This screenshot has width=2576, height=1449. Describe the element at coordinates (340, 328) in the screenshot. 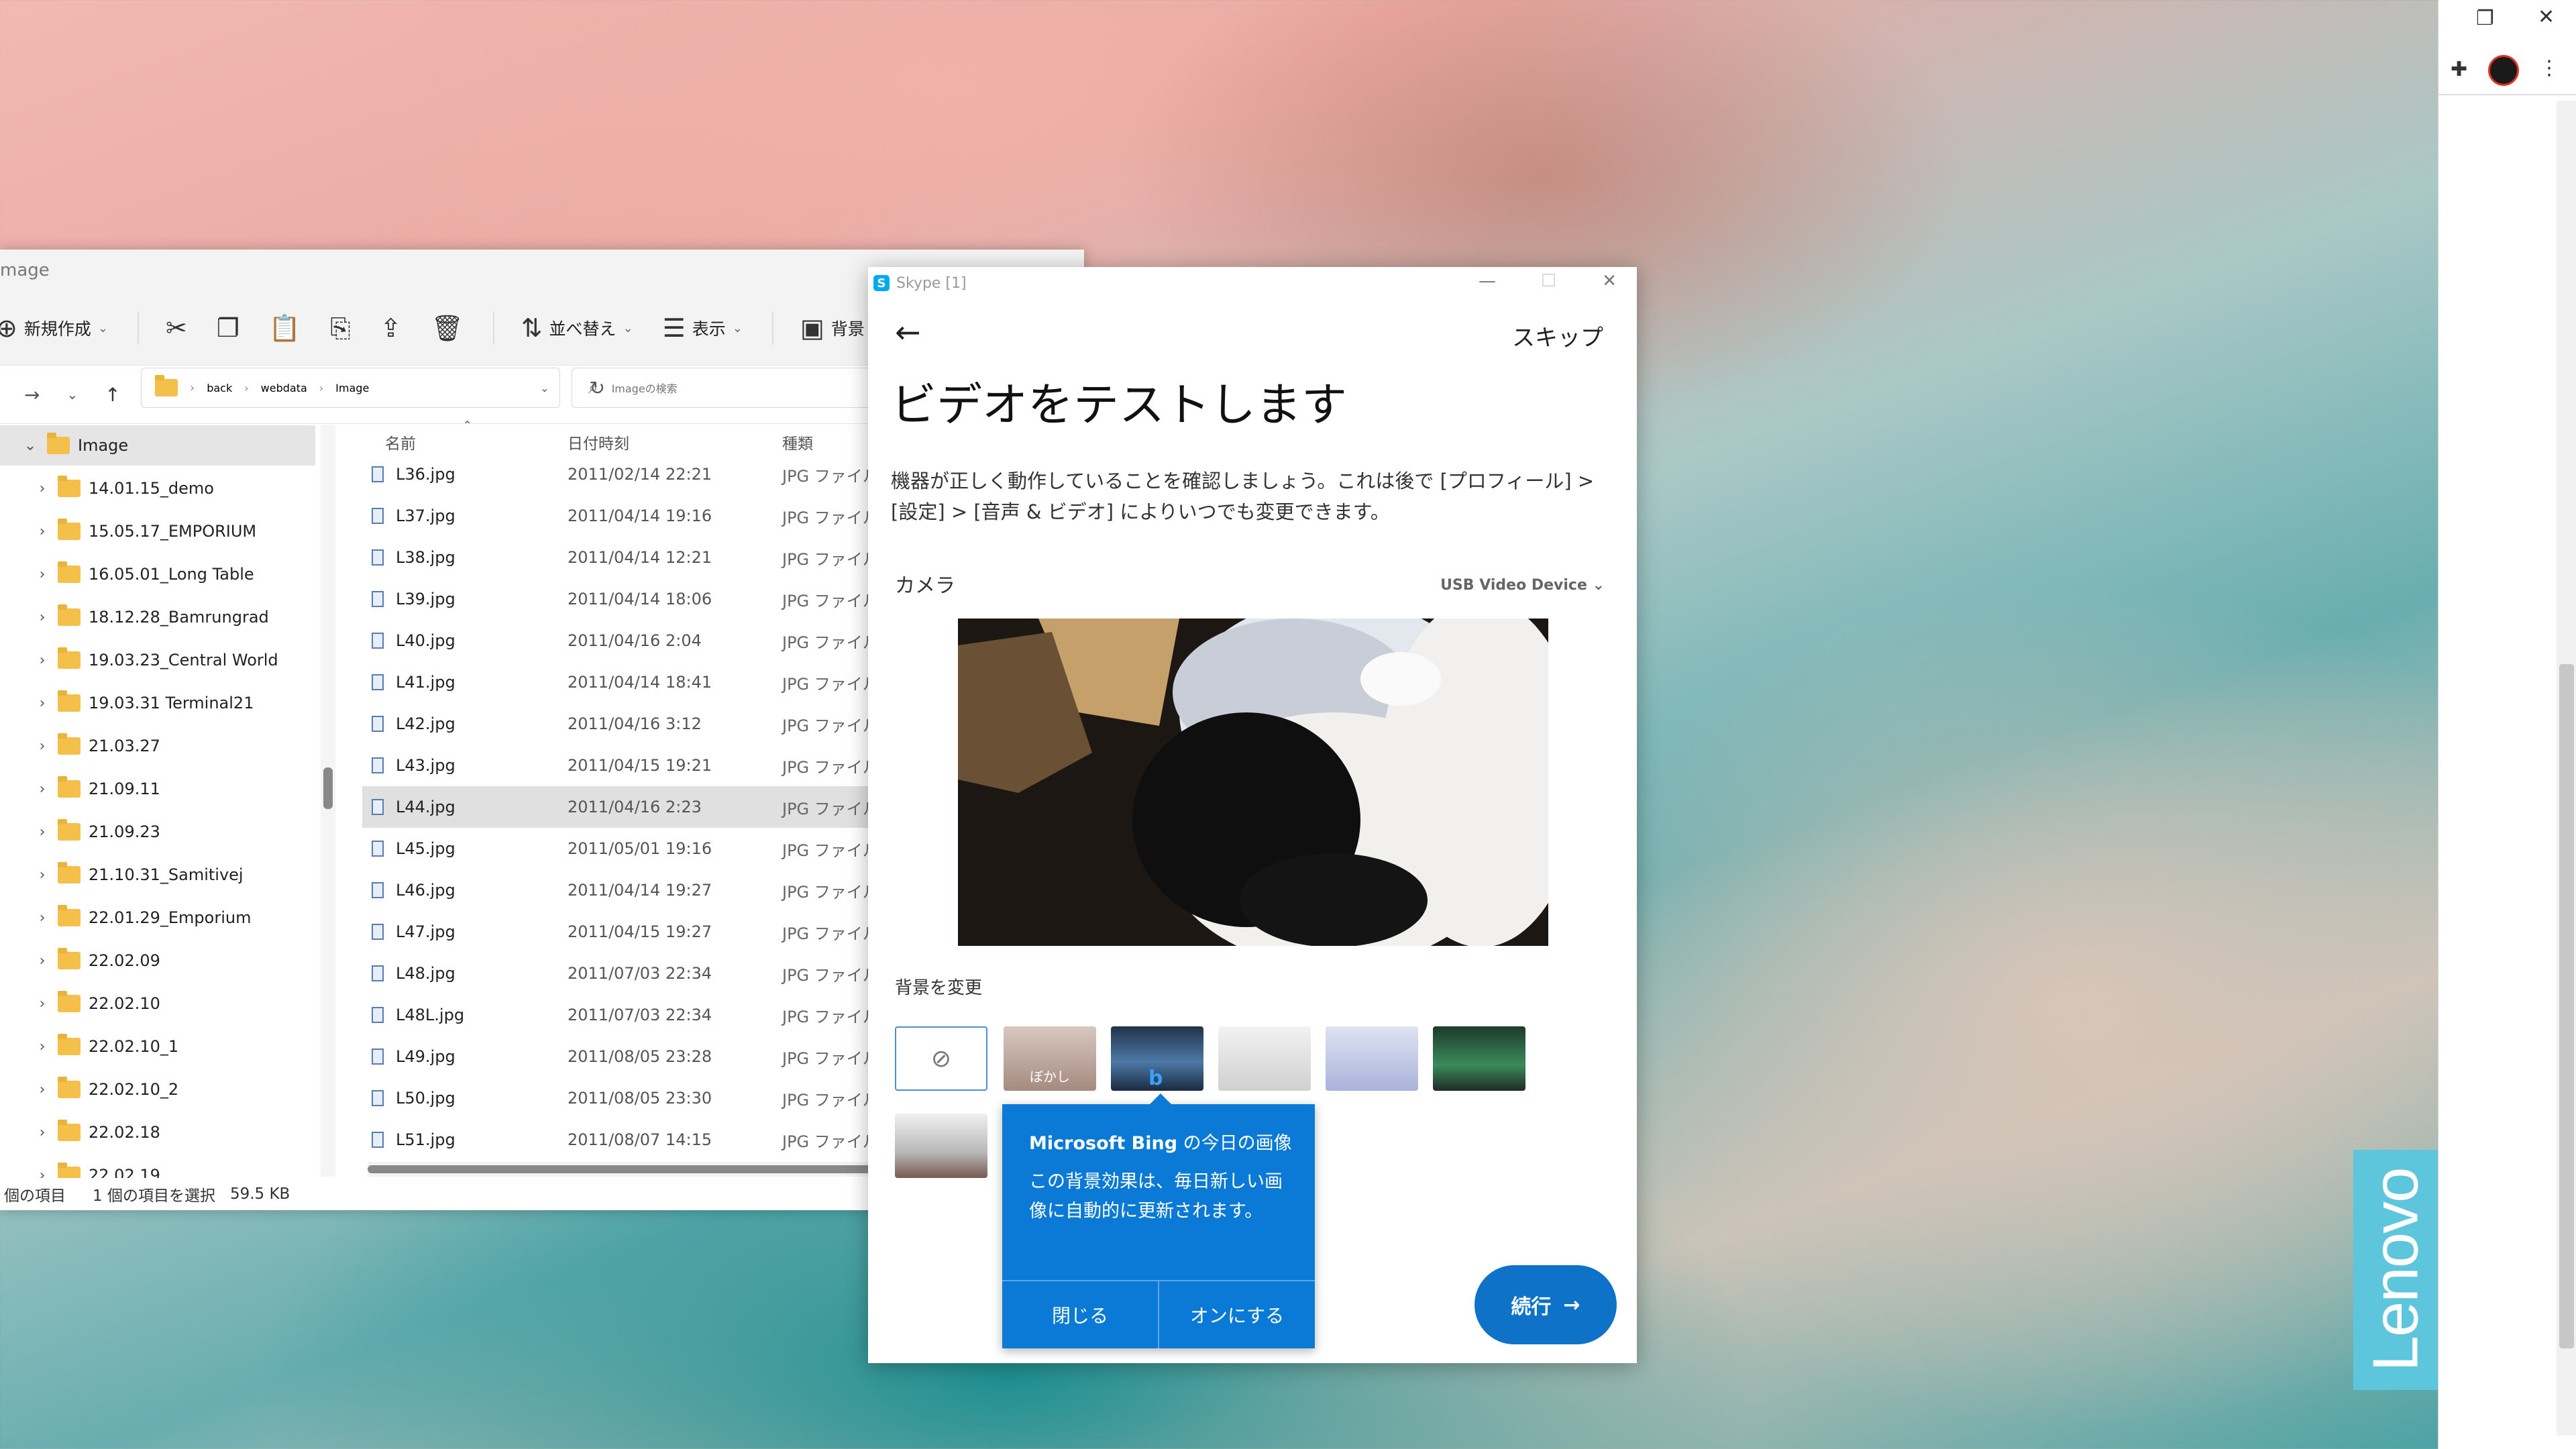

I see `rename-icon: ⎘` at that location.